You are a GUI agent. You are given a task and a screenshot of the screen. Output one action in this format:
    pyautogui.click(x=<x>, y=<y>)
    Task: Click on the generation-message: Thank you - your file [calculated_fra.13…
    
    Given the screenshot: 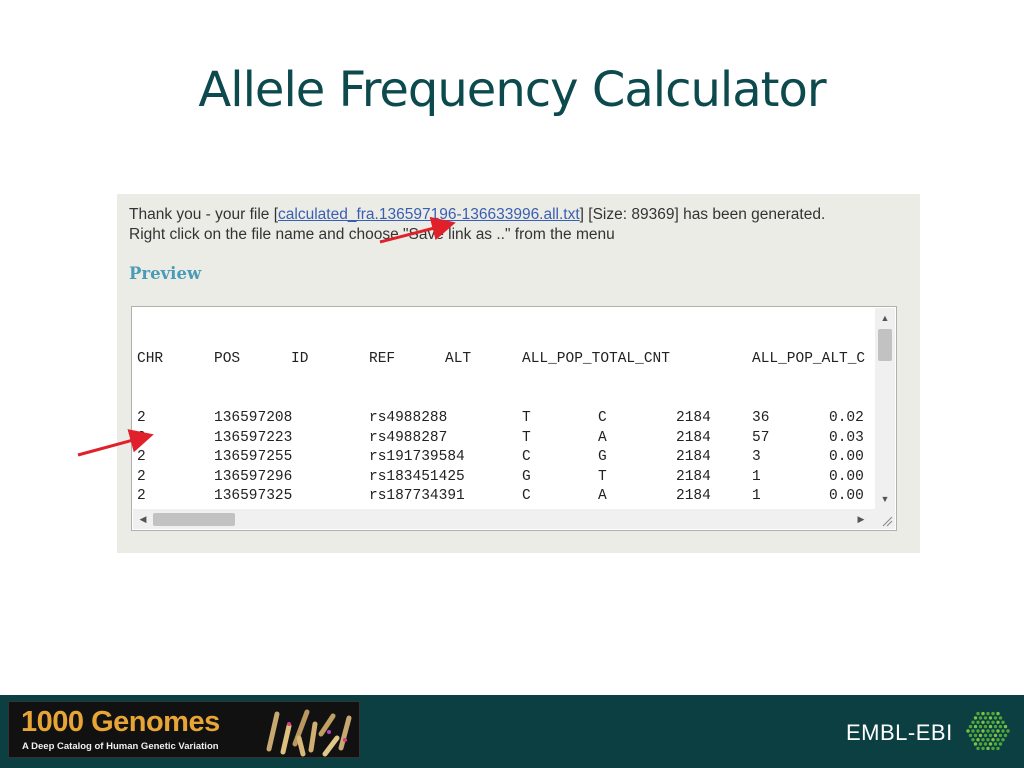 What is the action you would take?
    pyautogui.click(x=477, y=225)
    